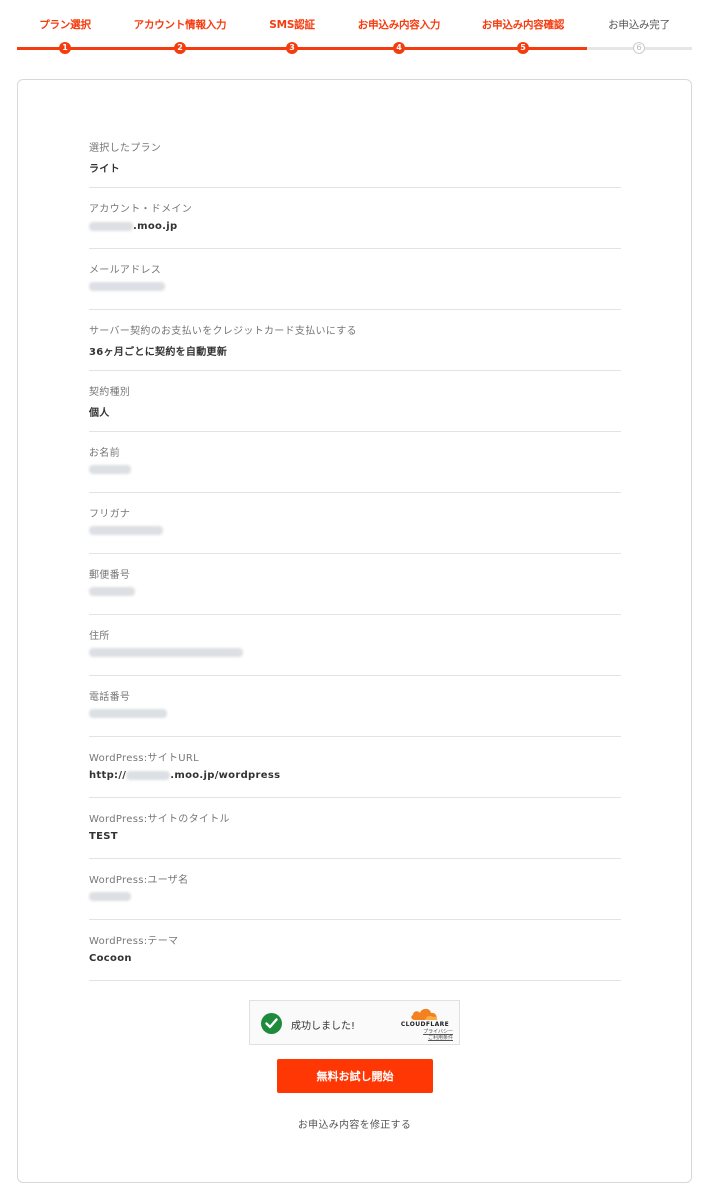 The image size is (709, 1200). I want to click on start-free-trial-button: 無料お試し開始, so click(355, 1076).